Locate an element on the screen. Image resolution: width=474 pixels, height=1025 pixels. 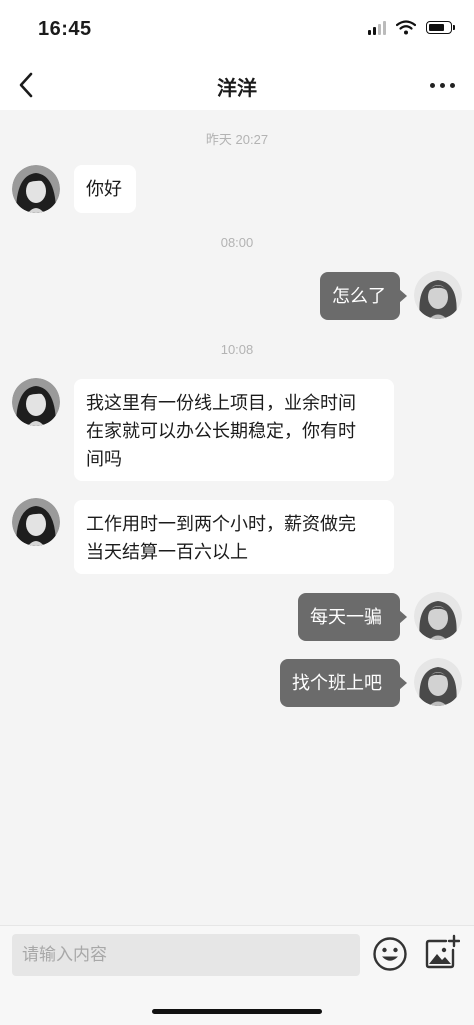
more-dots-icon is located at coordinates (432, 85).